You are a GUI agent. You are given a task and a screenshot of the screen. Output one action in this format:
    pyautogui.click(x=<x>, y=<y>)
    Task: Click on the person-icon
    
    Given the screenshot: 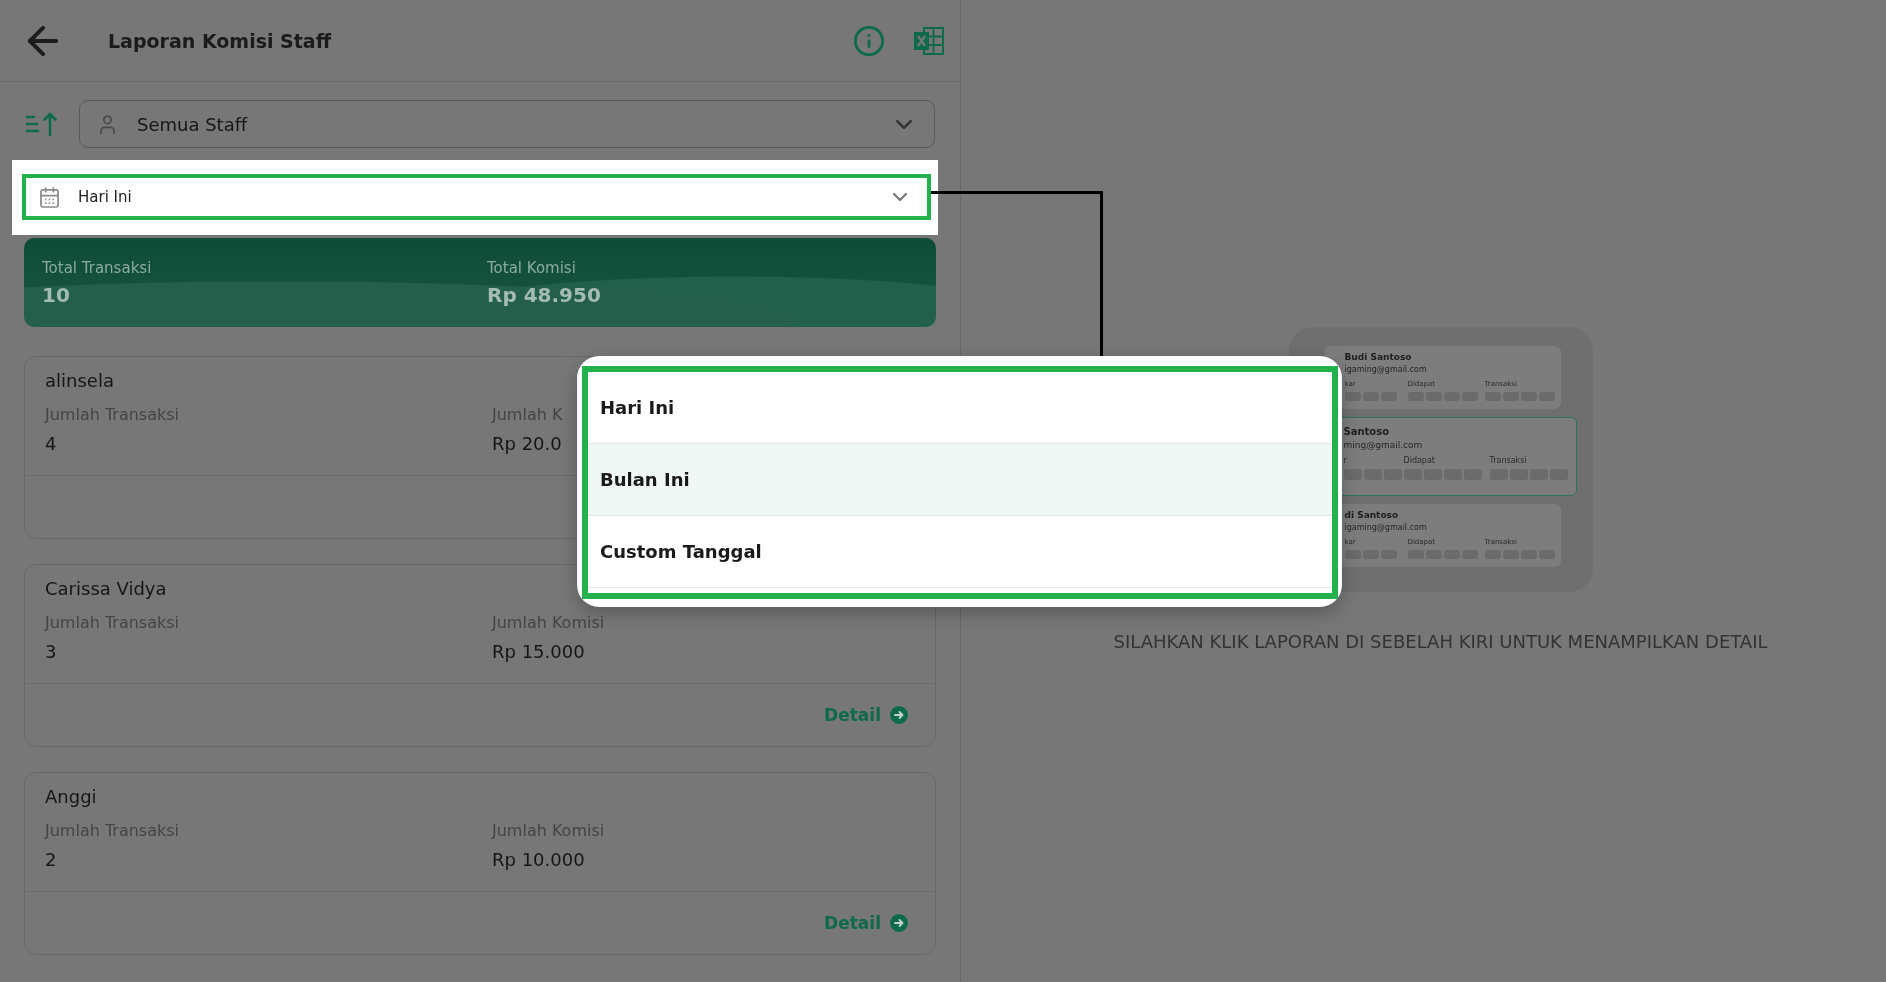 What is the action you would take?
    pyautogui.click(x=107, y=124)
    